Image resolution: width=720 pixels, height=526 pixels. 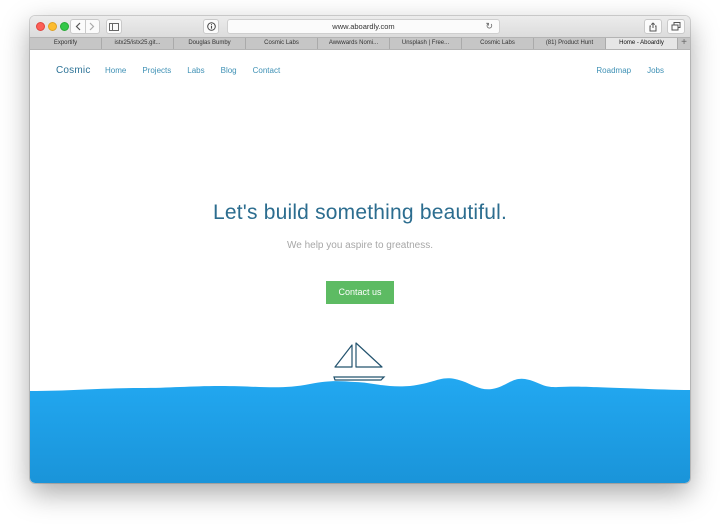 What do you see at coordinates (642, 43) in the screenshot?
I see `tab-aboardly-active: Home - Aboardly` at bounding box center [642, 43].